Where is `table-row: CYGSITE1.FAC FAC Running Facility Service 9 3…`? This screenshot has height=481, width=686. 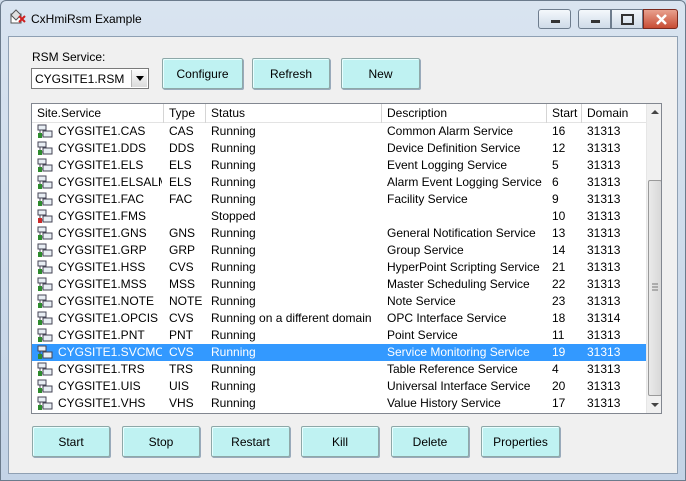
table-row: CYGSITE1.FAC FAC Running Facility Service 9 3… is located at coordinates (340, 199).